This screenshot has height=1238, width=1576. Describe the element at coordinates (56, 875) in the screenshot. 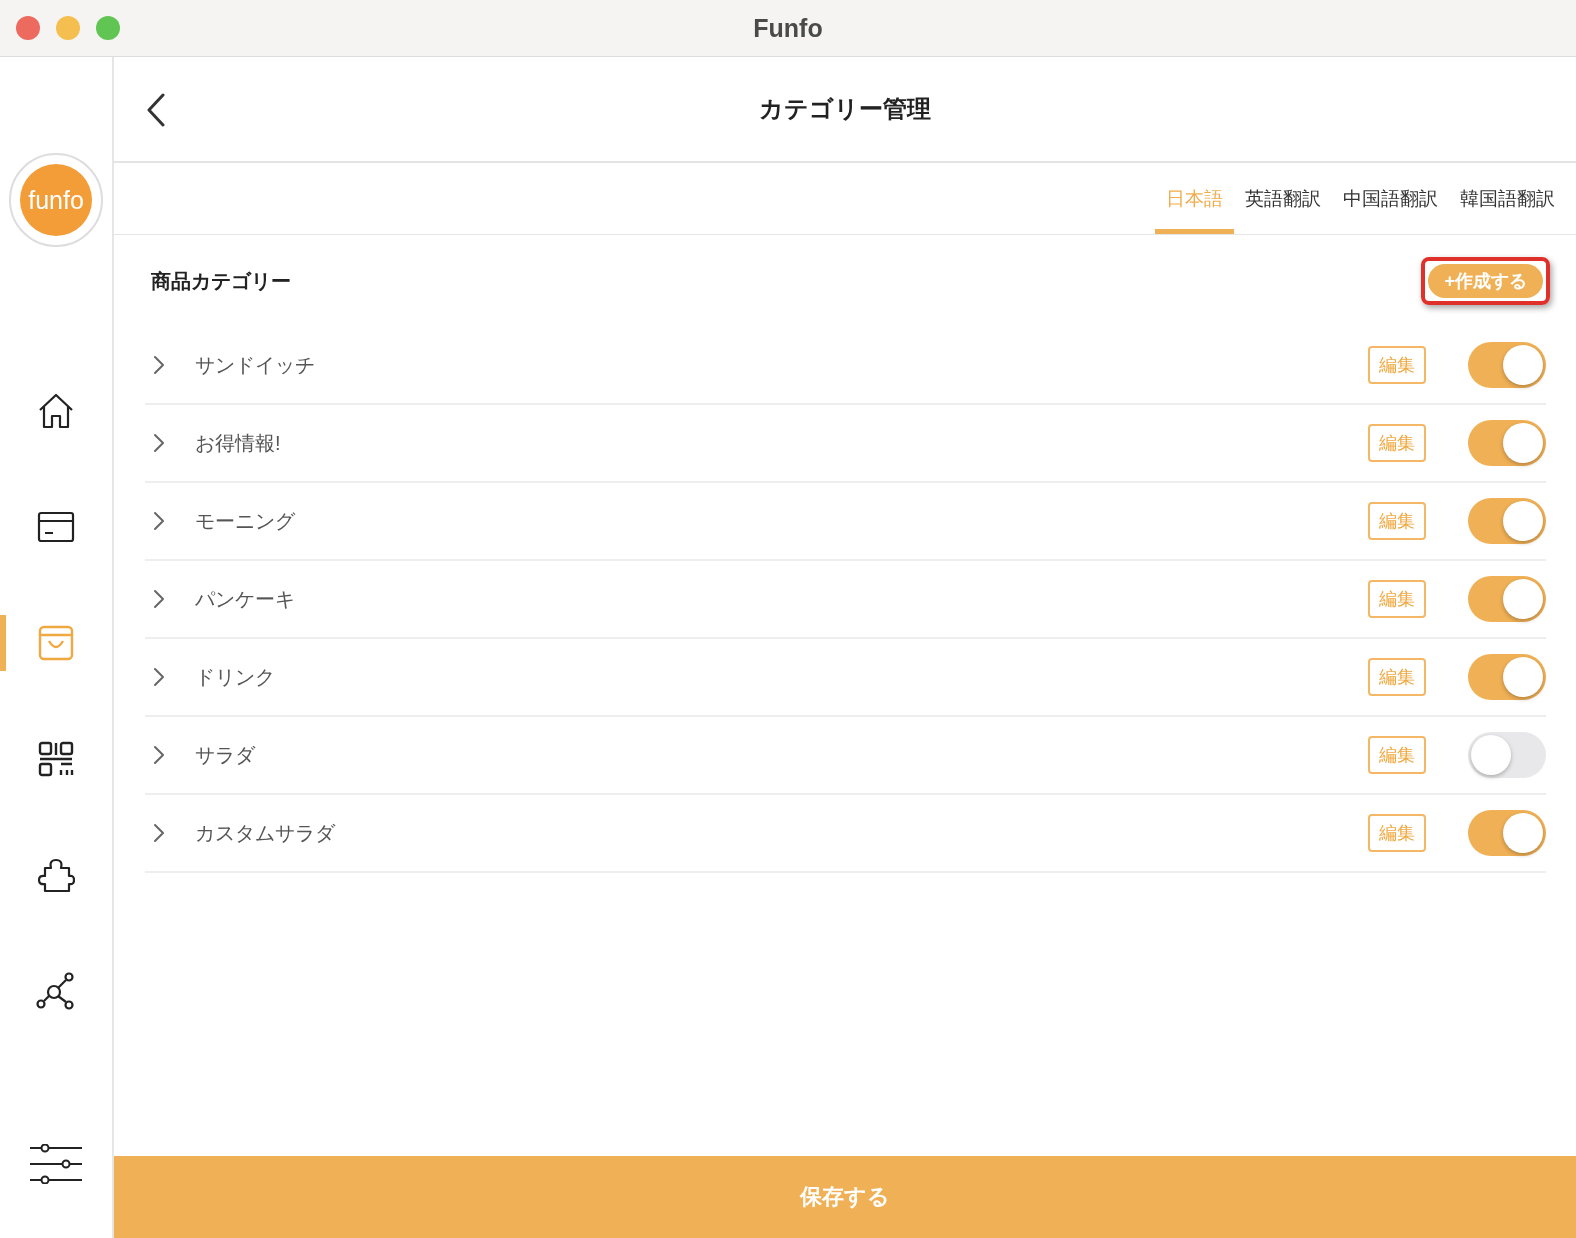

I see `puzzle-icon` at that location.